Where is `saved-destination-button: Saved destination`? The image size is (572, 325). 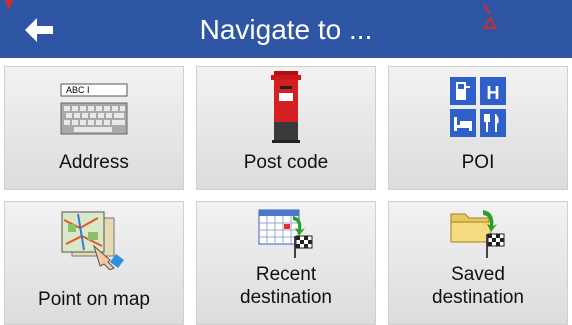
saved-destination-button: Saved destination is located at coordinates (478, 263).